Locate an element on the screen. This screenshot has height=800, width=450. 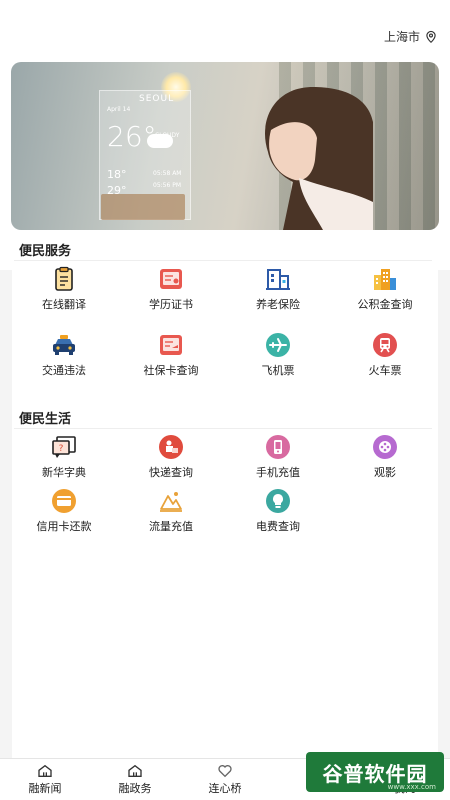
location-pin-icon is located at coordinates (431, 36).